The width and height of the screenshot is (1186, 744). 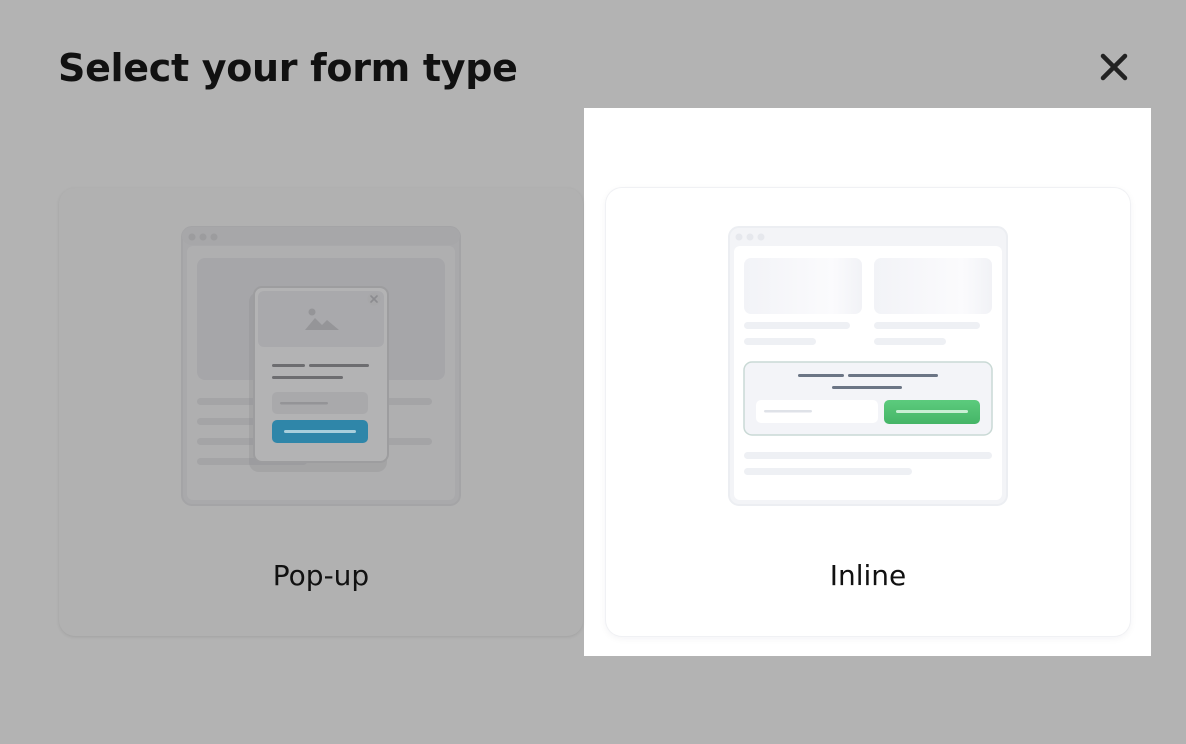 What do you see at coordinates (868, 575) in the screenshot?
I see `form-type-label: Inline` at bounding box center [868, 575].